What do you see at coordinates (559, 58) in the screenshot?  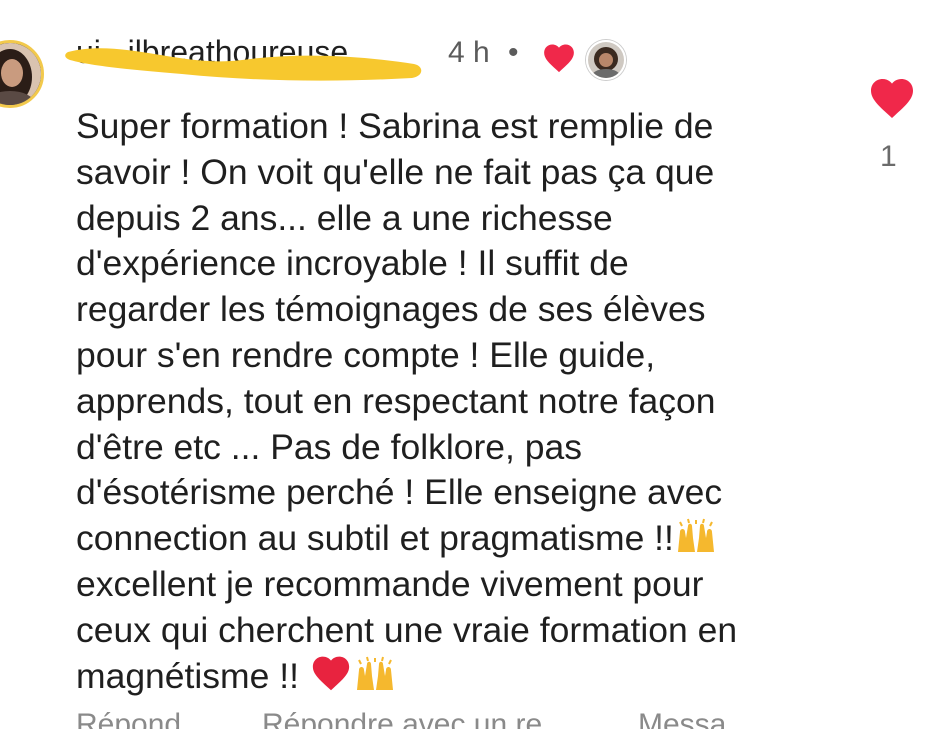 I see `heart-icon` at bounding box center [559, 58].